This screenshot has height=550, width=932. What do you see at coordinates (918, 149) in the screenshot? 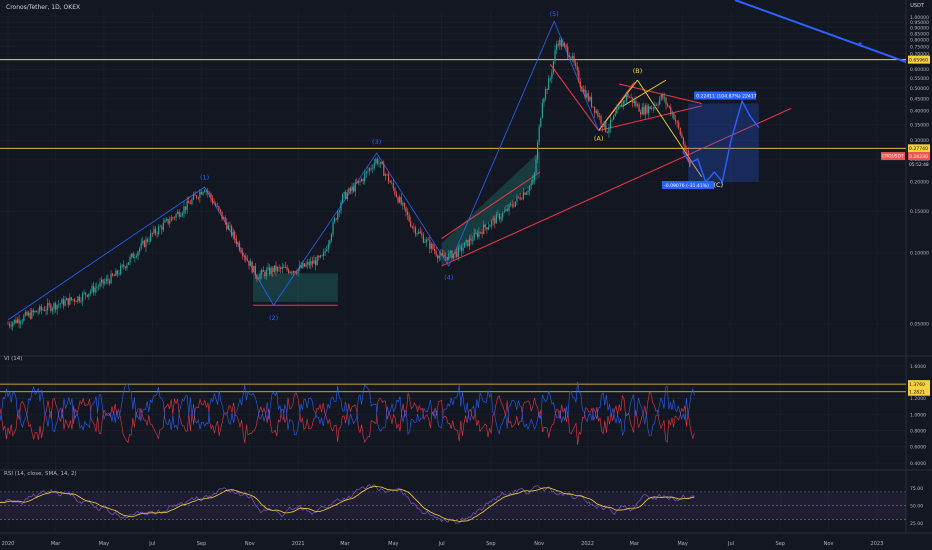
I see `support-price-badge: 0.27740` at bounding box center [918, 149].